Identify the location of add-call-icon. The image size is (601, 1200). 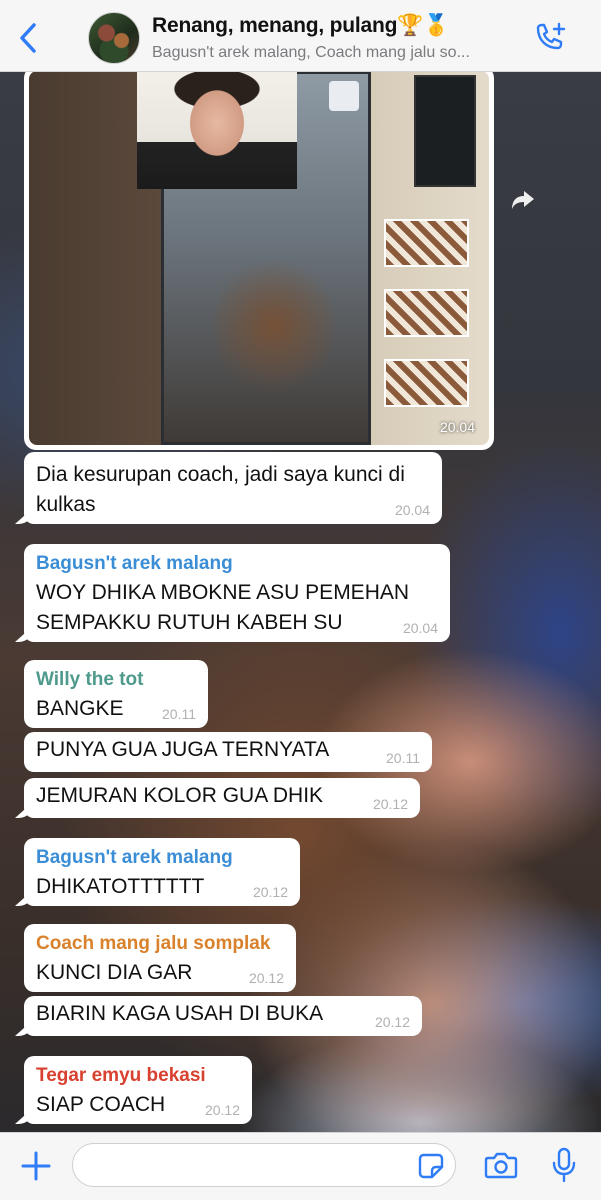
(551, 36).